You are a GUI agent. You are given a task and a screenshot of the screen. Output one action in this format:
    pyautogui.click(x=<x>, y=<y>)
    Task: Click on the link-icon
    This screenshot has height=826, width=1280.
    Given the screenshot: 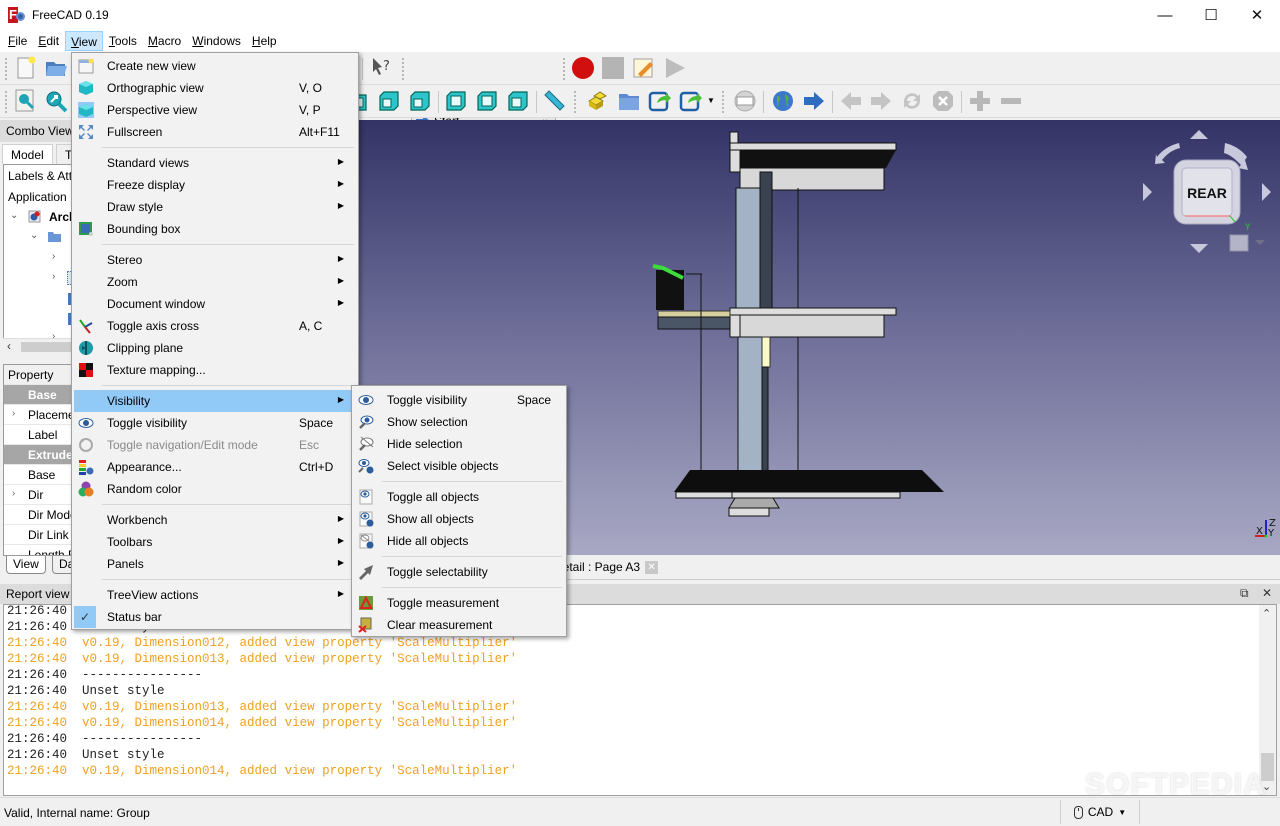 What is the action you would take?
    pyautogui.click(x=660, y=101)
    